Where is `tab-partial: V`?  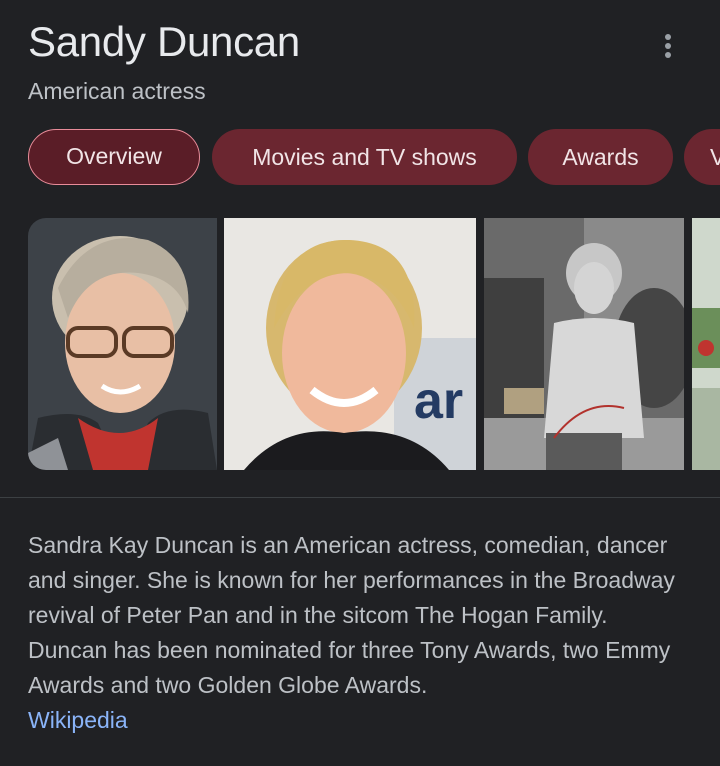
tab-partial: V is located at coordinates (702, 157).